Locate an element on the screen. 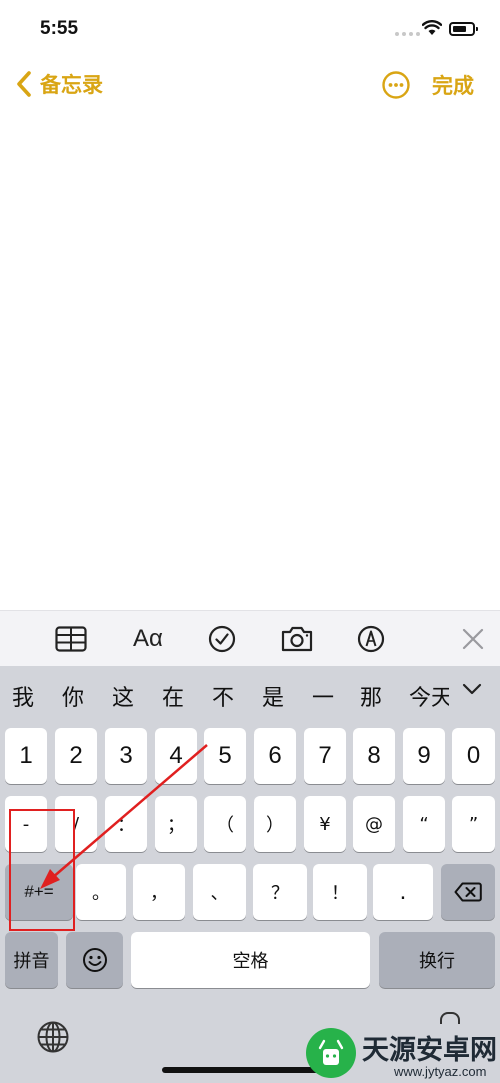 The width and height of the screenshot is (500, 1083). camera-button is located at coordinates (297, 639).